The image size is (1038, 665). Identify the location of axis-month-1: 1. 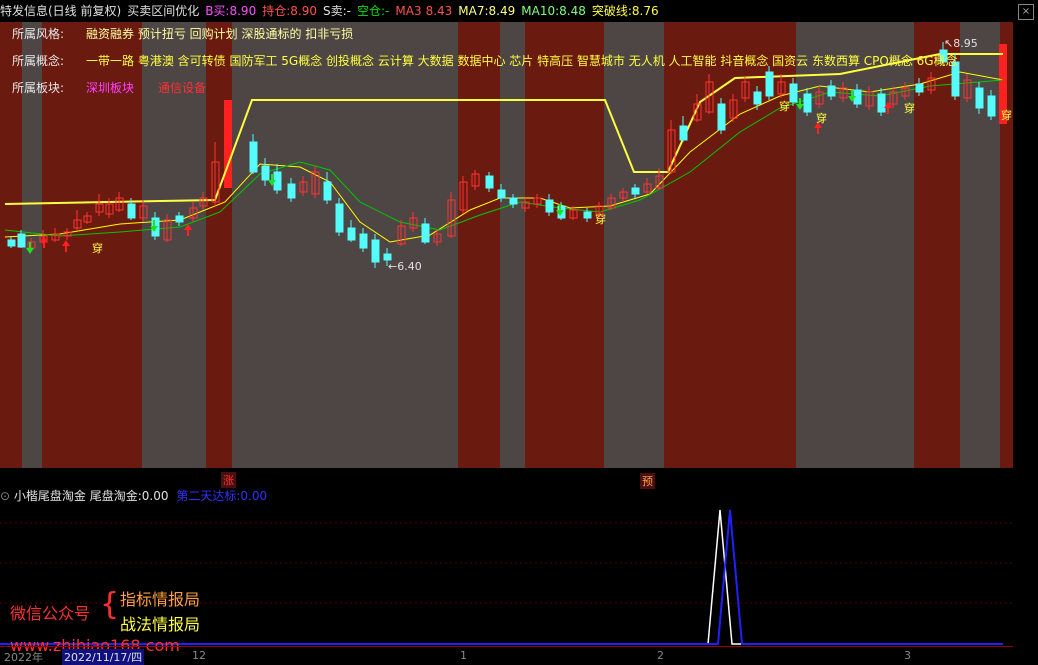
(463, 655).